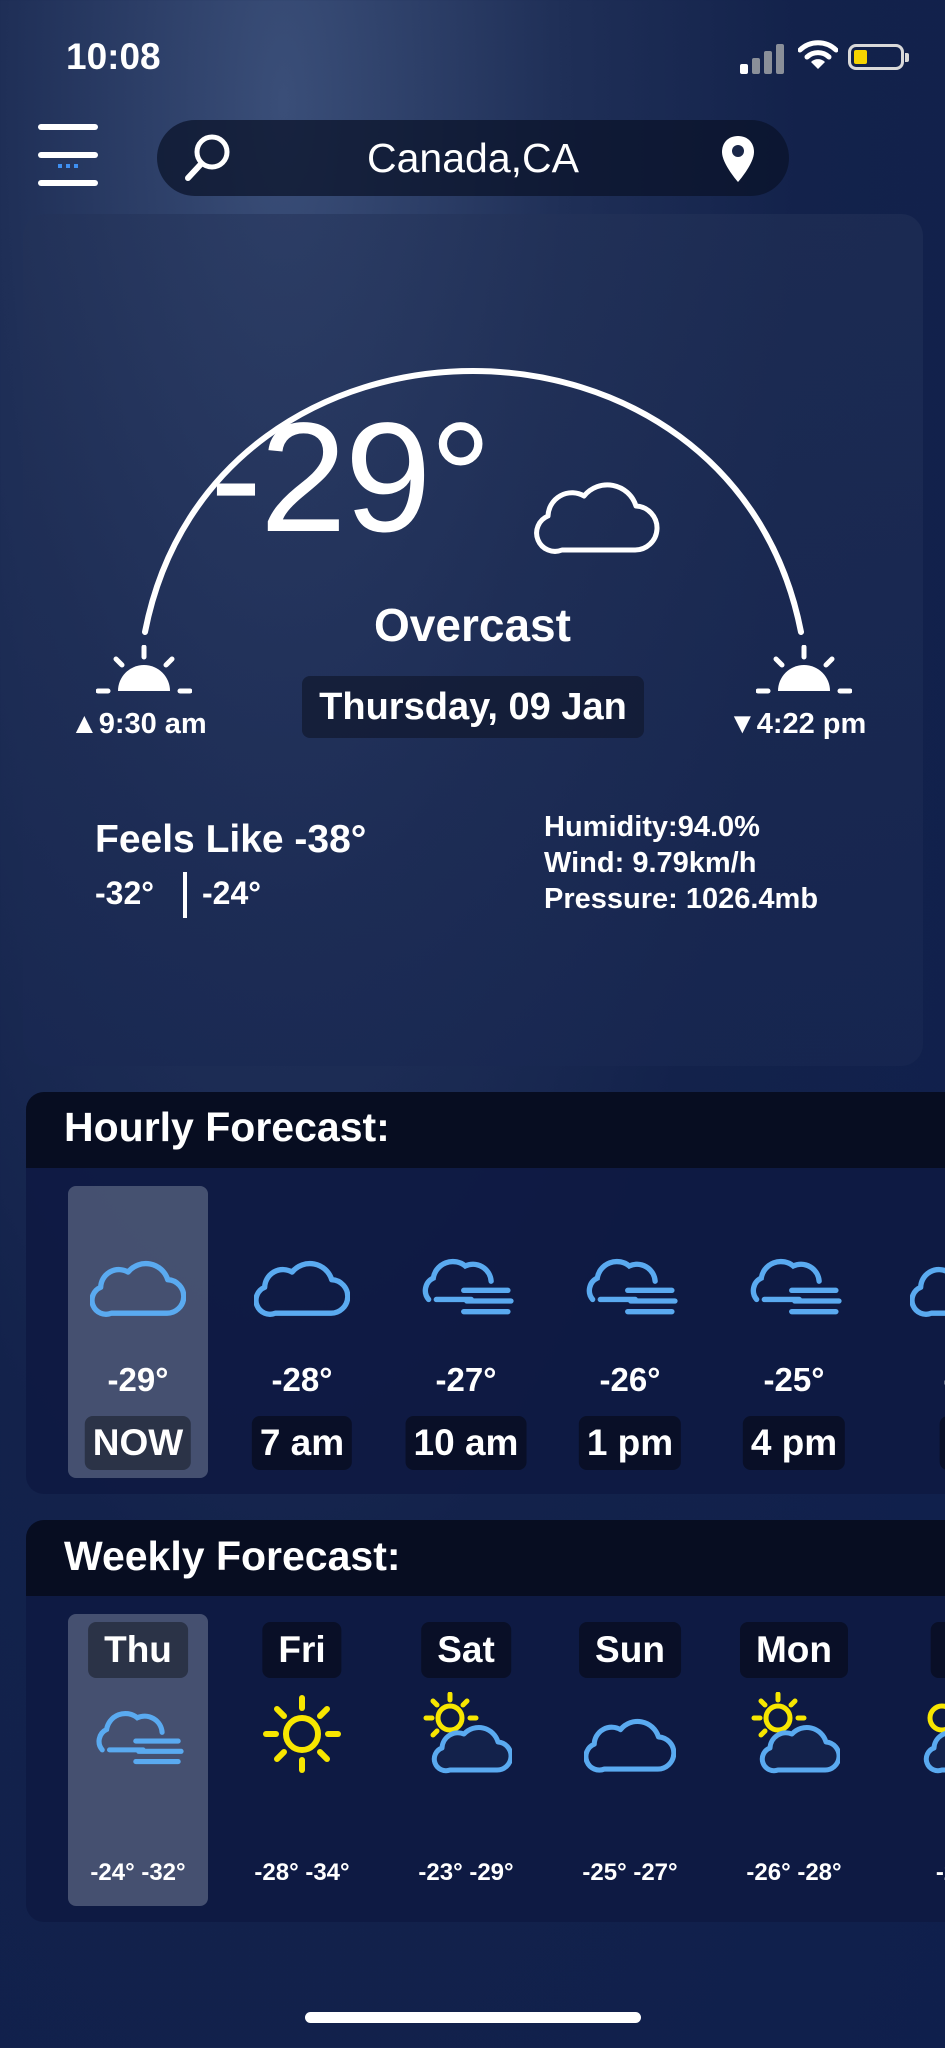  Describe the element at coordinates (466, 1379) in the screenshot. I see `hourly-temp: -27°` at that location.